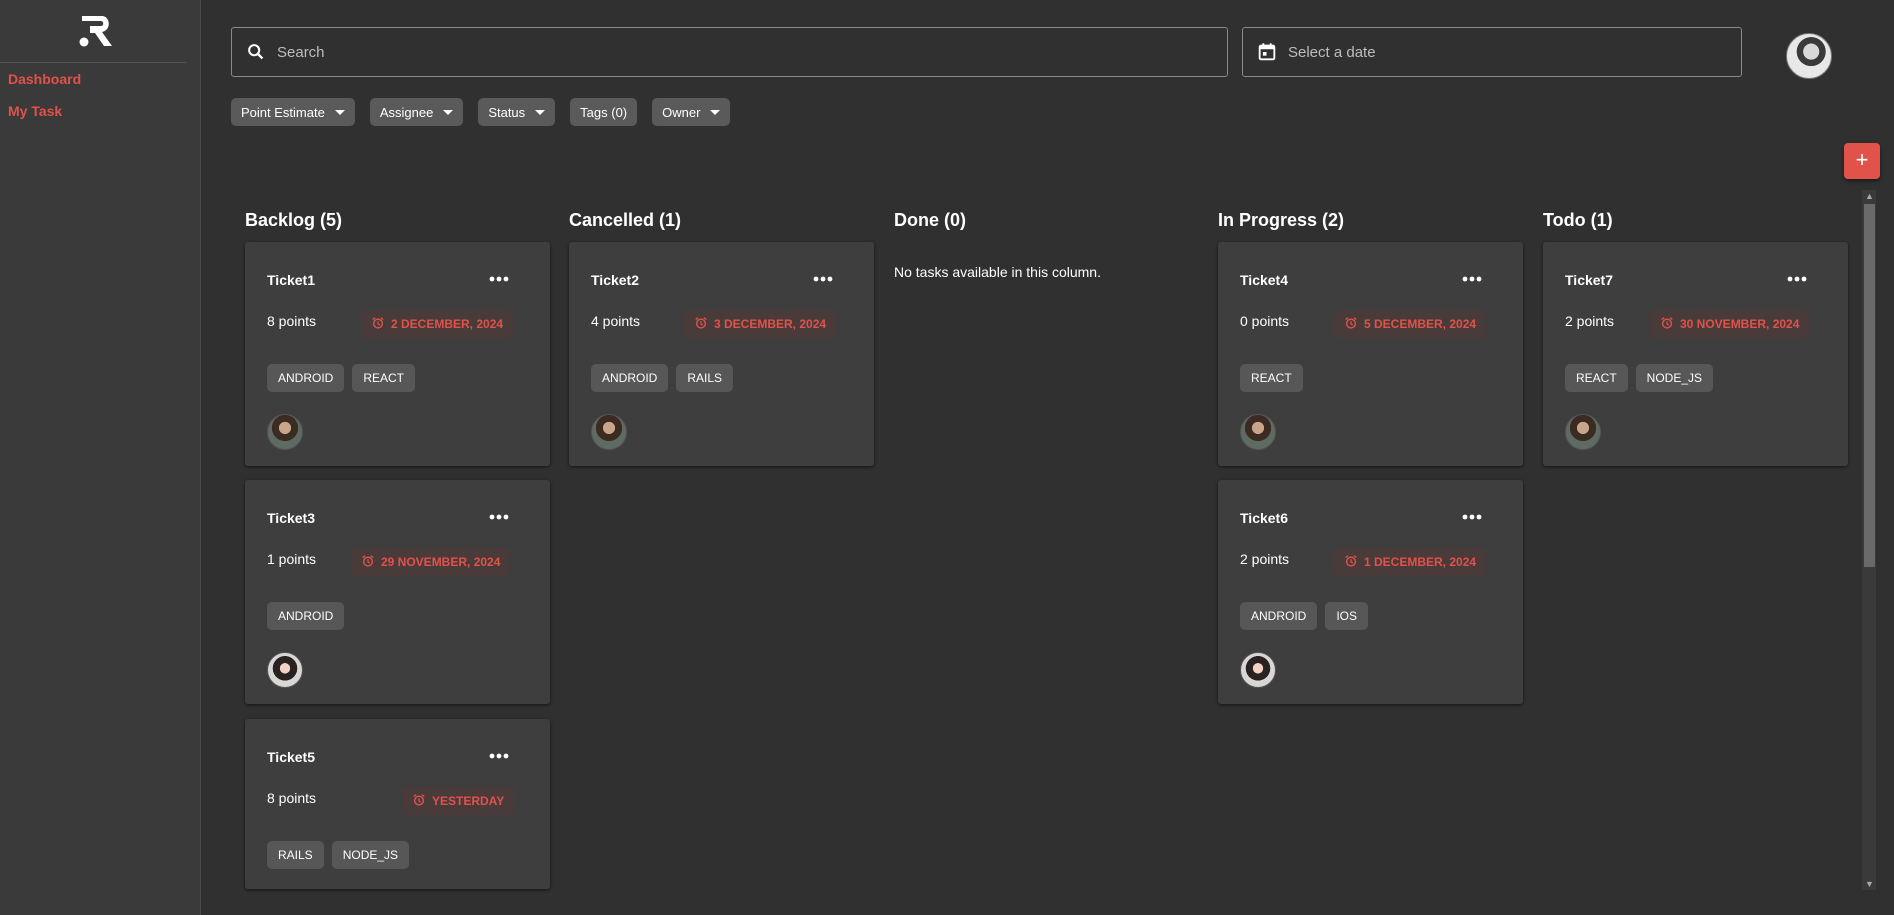 This screenshot has width=1894, height=915. I want to click on filter-label: Point Estimate, so click(283, 112).